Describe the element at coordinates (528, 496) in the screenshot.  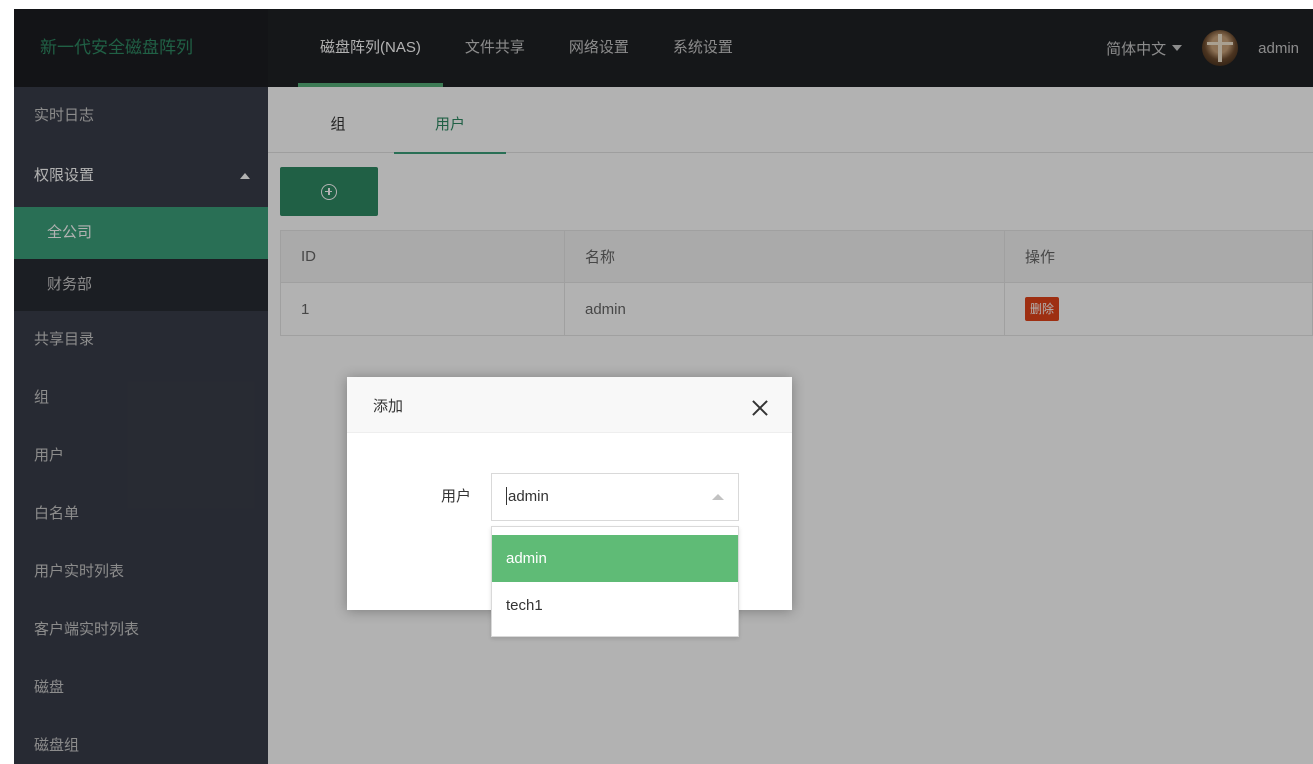
I see `user-select-value: admin` at that location.